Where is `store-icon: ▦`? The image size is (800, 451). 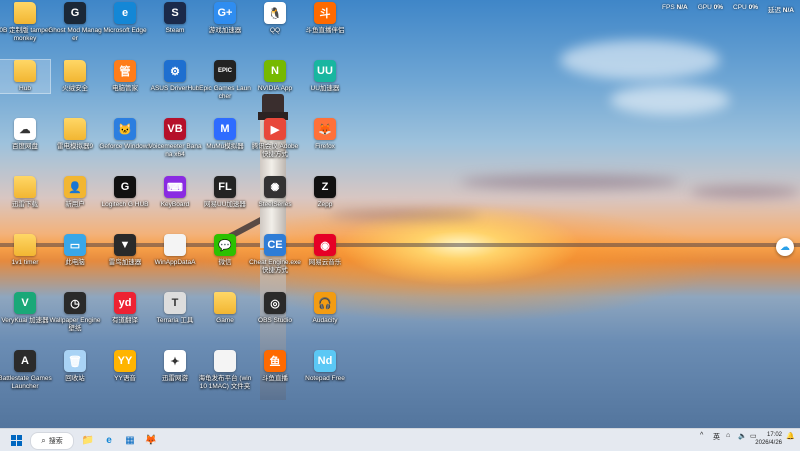
store-icon: ▦ is located at coordinates (130, 440).